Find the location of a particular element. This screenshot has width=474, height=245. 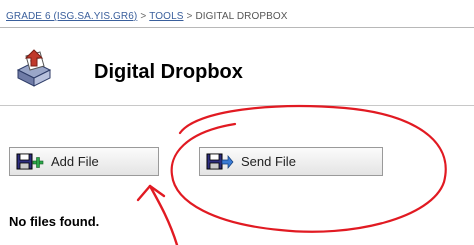

send-file-icon is located at coordinates (220, 161).